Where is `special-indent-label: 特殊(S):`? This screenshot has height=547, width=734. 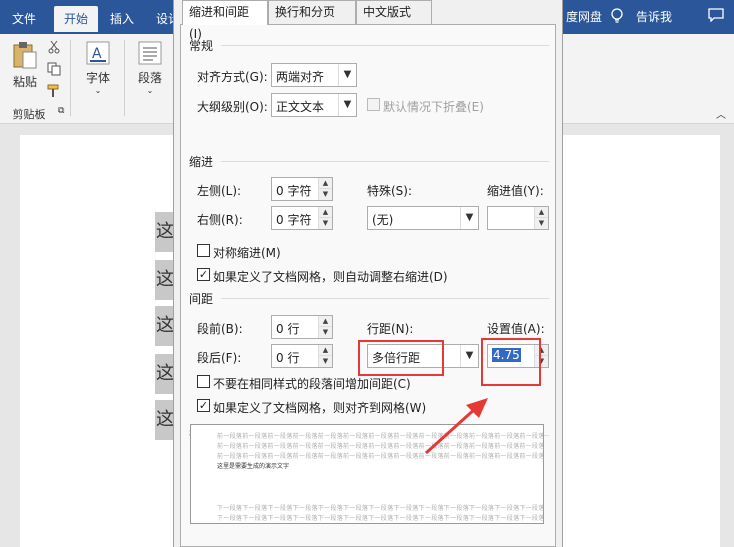
special-indent-label: 特殊(S): is located at coordinates (390, 191).